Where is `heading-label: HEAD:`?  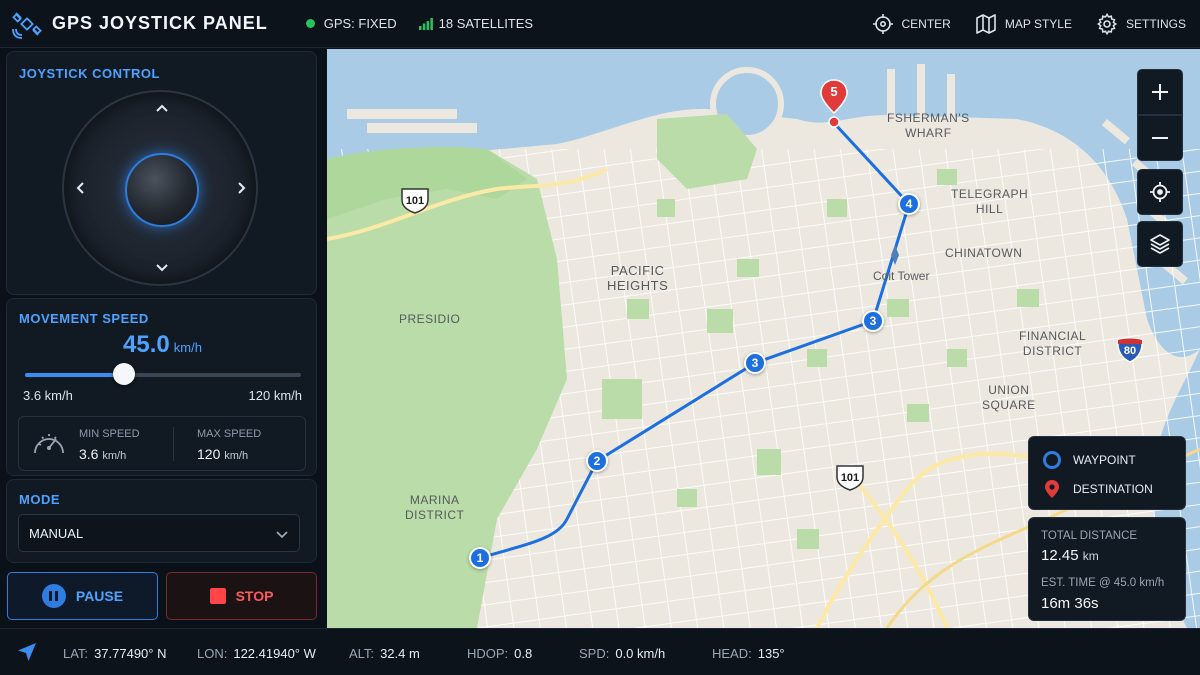
heading-label: HEAD: is located at coordinates (732, 653).